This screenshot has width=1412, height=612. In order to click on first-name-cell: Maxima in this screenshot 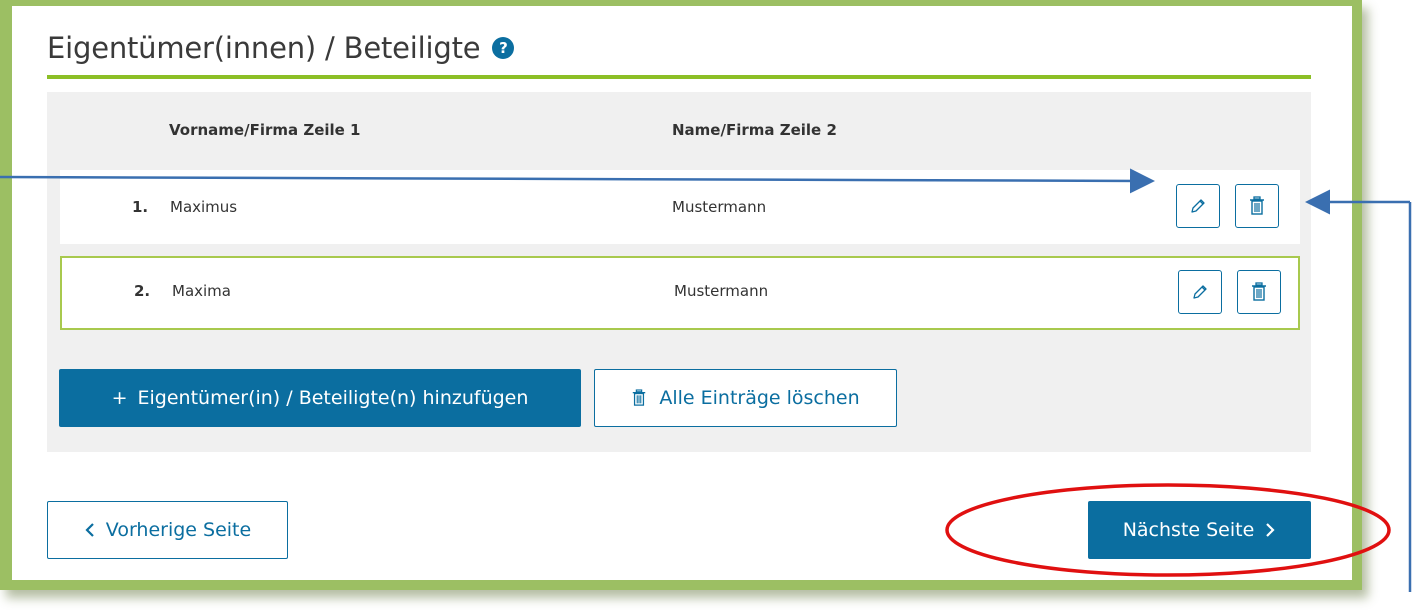, I will do `click(201, 291)`.